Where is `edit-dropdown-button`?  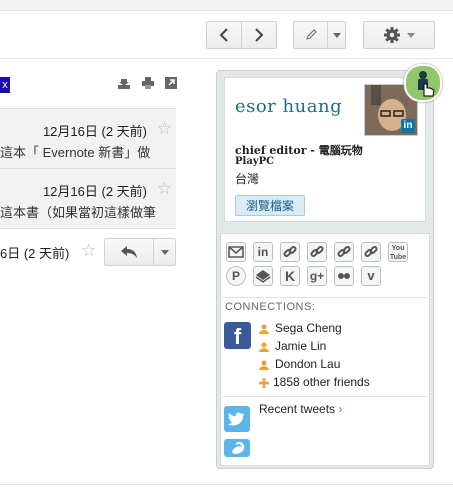
edit-dropdown-button is located at coordinates (336, 35).